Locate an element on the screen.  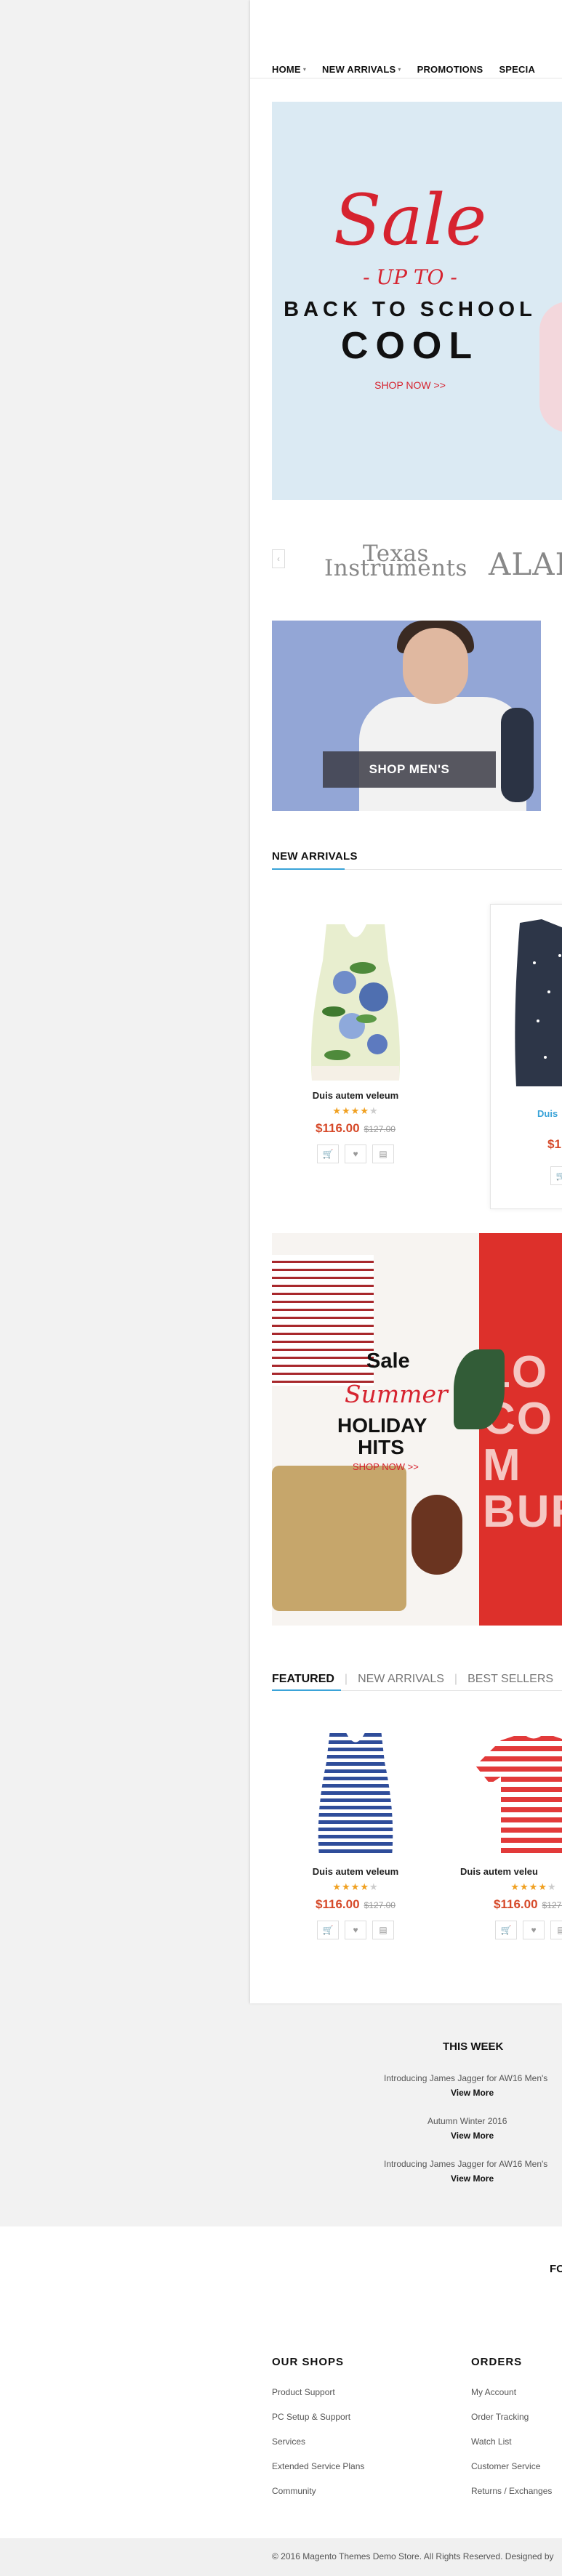
footer-link: Extended Service Plans is located at coordinates (318, 2474).